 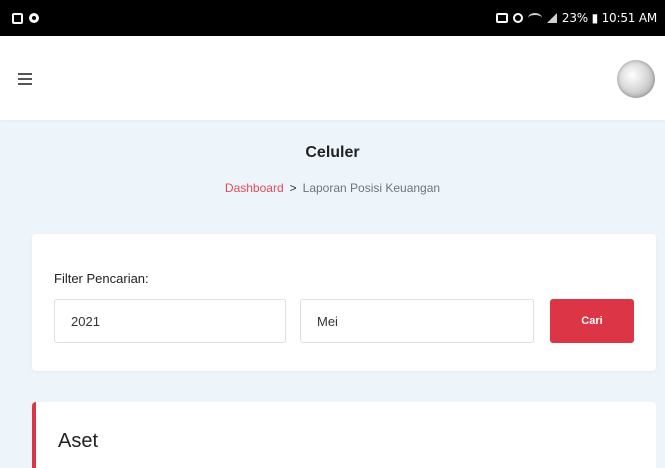 I want to click on section-title: Aset, so click(x=78, y=441).